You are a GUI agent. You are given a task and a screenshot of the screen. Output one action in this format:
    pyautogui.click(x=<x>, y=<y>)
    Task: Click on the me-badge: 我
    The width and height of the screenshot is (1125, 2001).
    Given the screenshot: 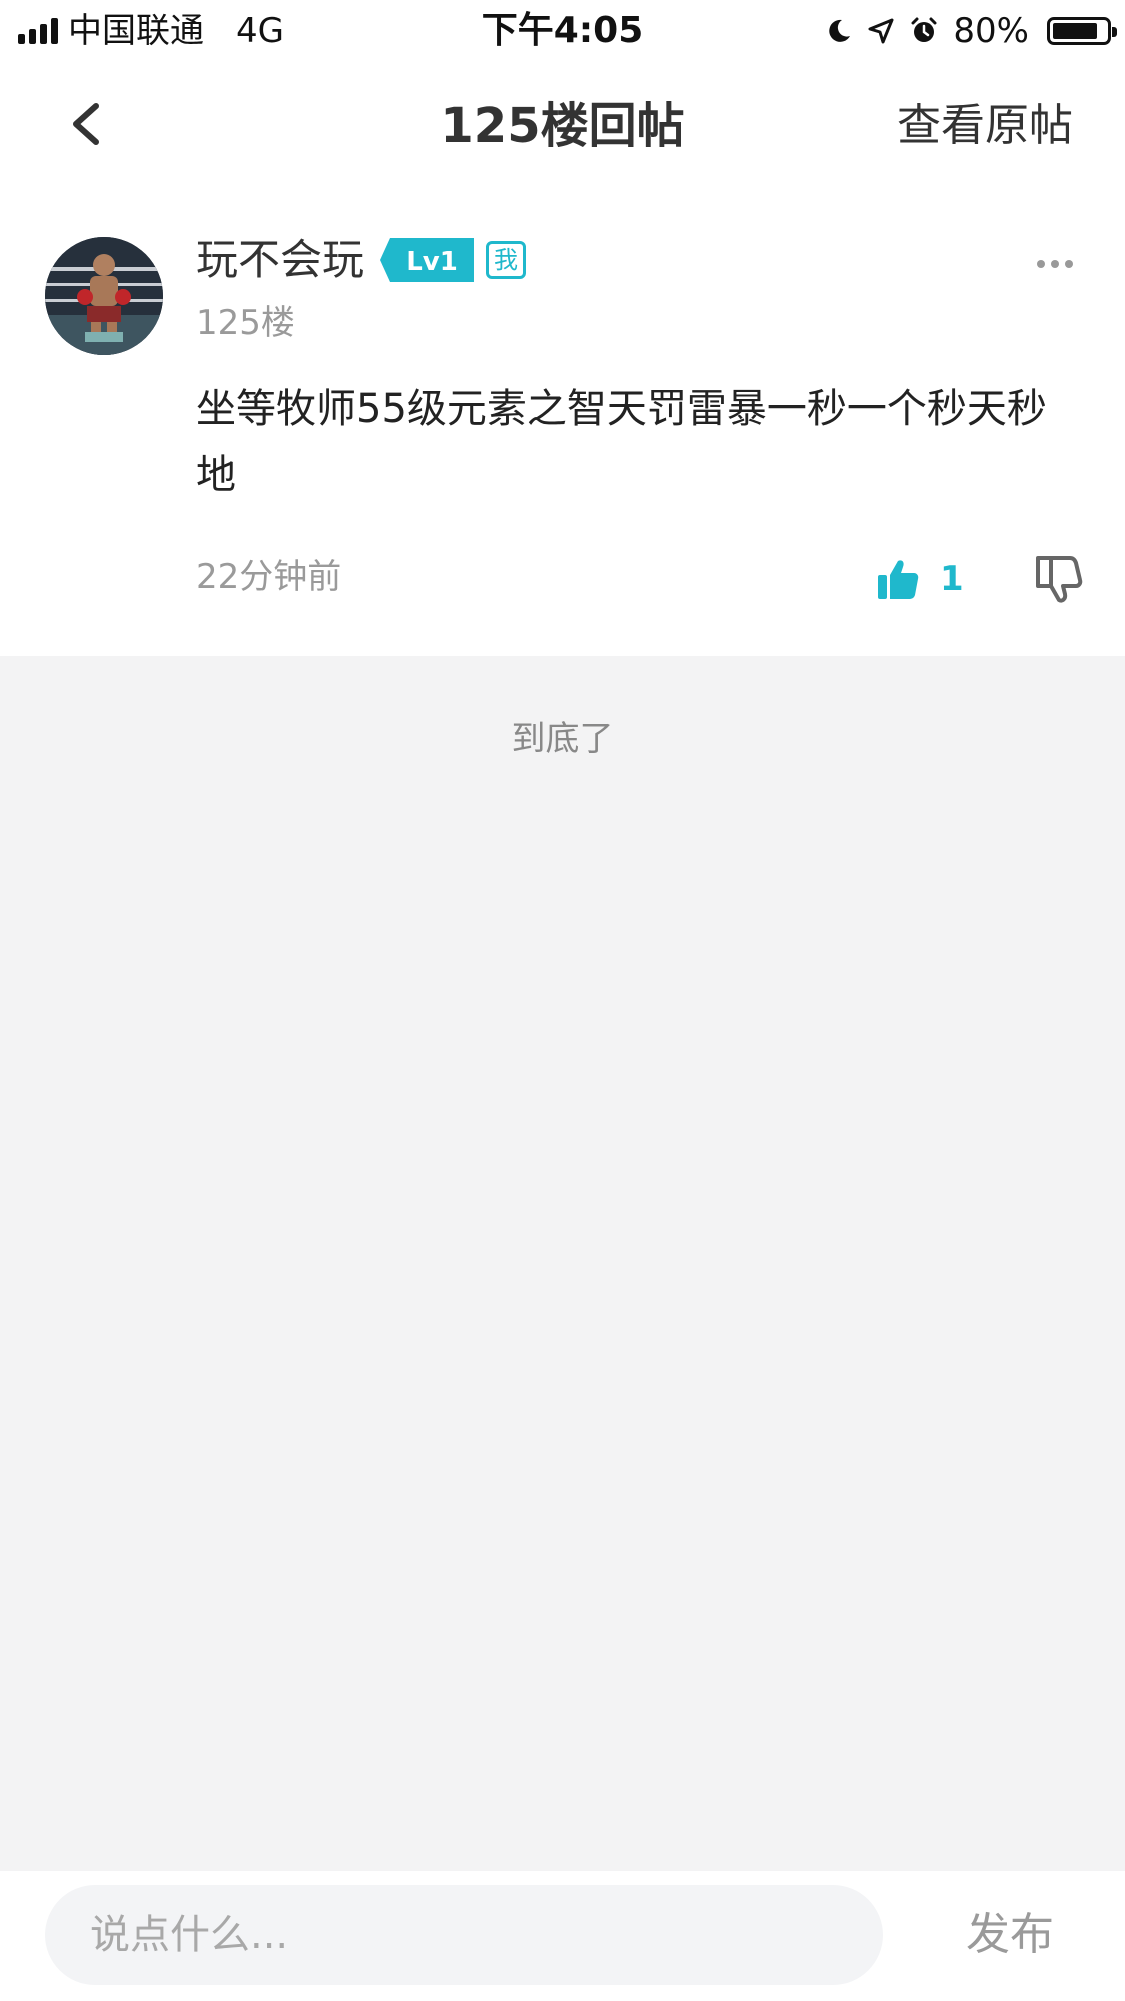 What is the action you would take?
    pyautogui.click(x=506, y=260)
    